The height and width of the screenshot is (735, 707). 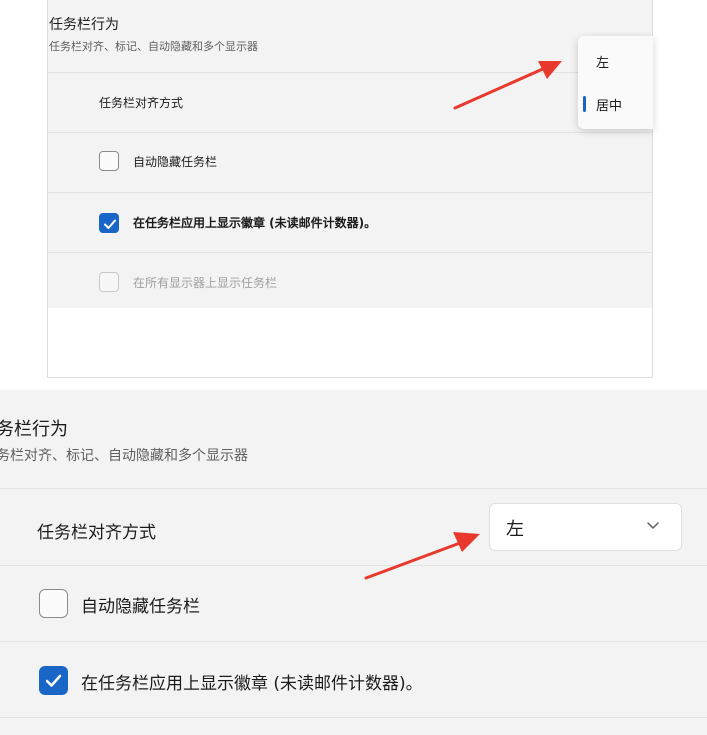 What do you see at coordinates (205, 283) in the screenshot?
I see `top-all-displays-label: 在所有显示器上显示任务栏` at bounding box center [205, 283].